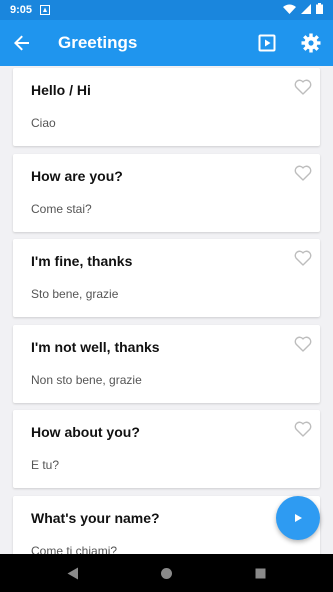  Describe the element at coordinates (86, 380) in the screenshot. I see `phrase-italian: Non sto bene, grazie` at that location.